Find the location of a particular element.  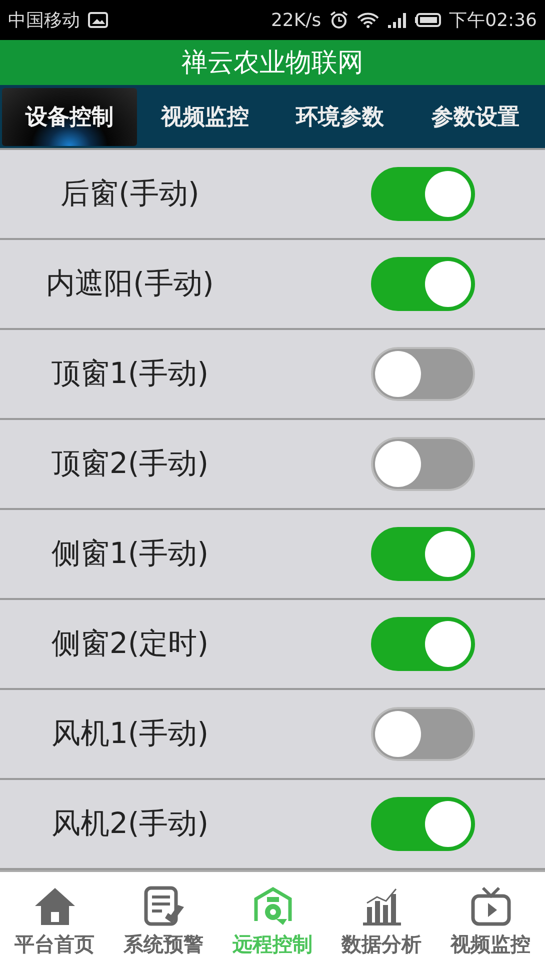

device-name: 风机2(手动) is located at coordinates (130, 823).